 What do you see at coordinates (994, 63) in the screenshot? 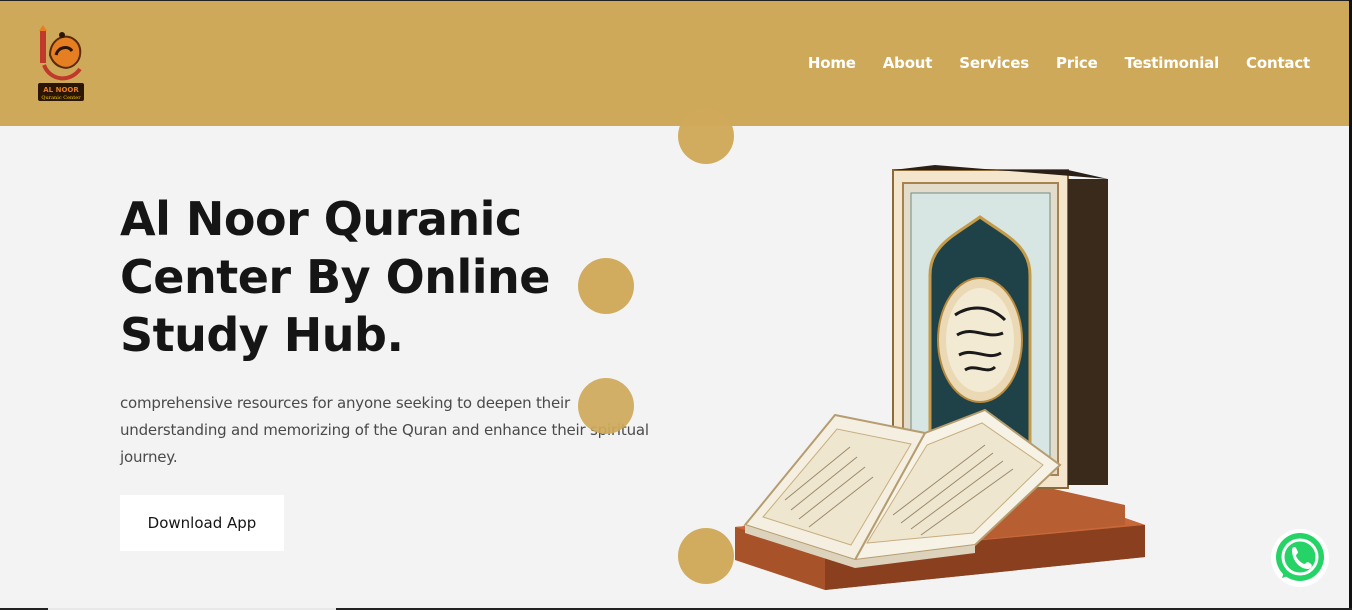
I see `nav-services: Services` at bounding box center [994, 63].